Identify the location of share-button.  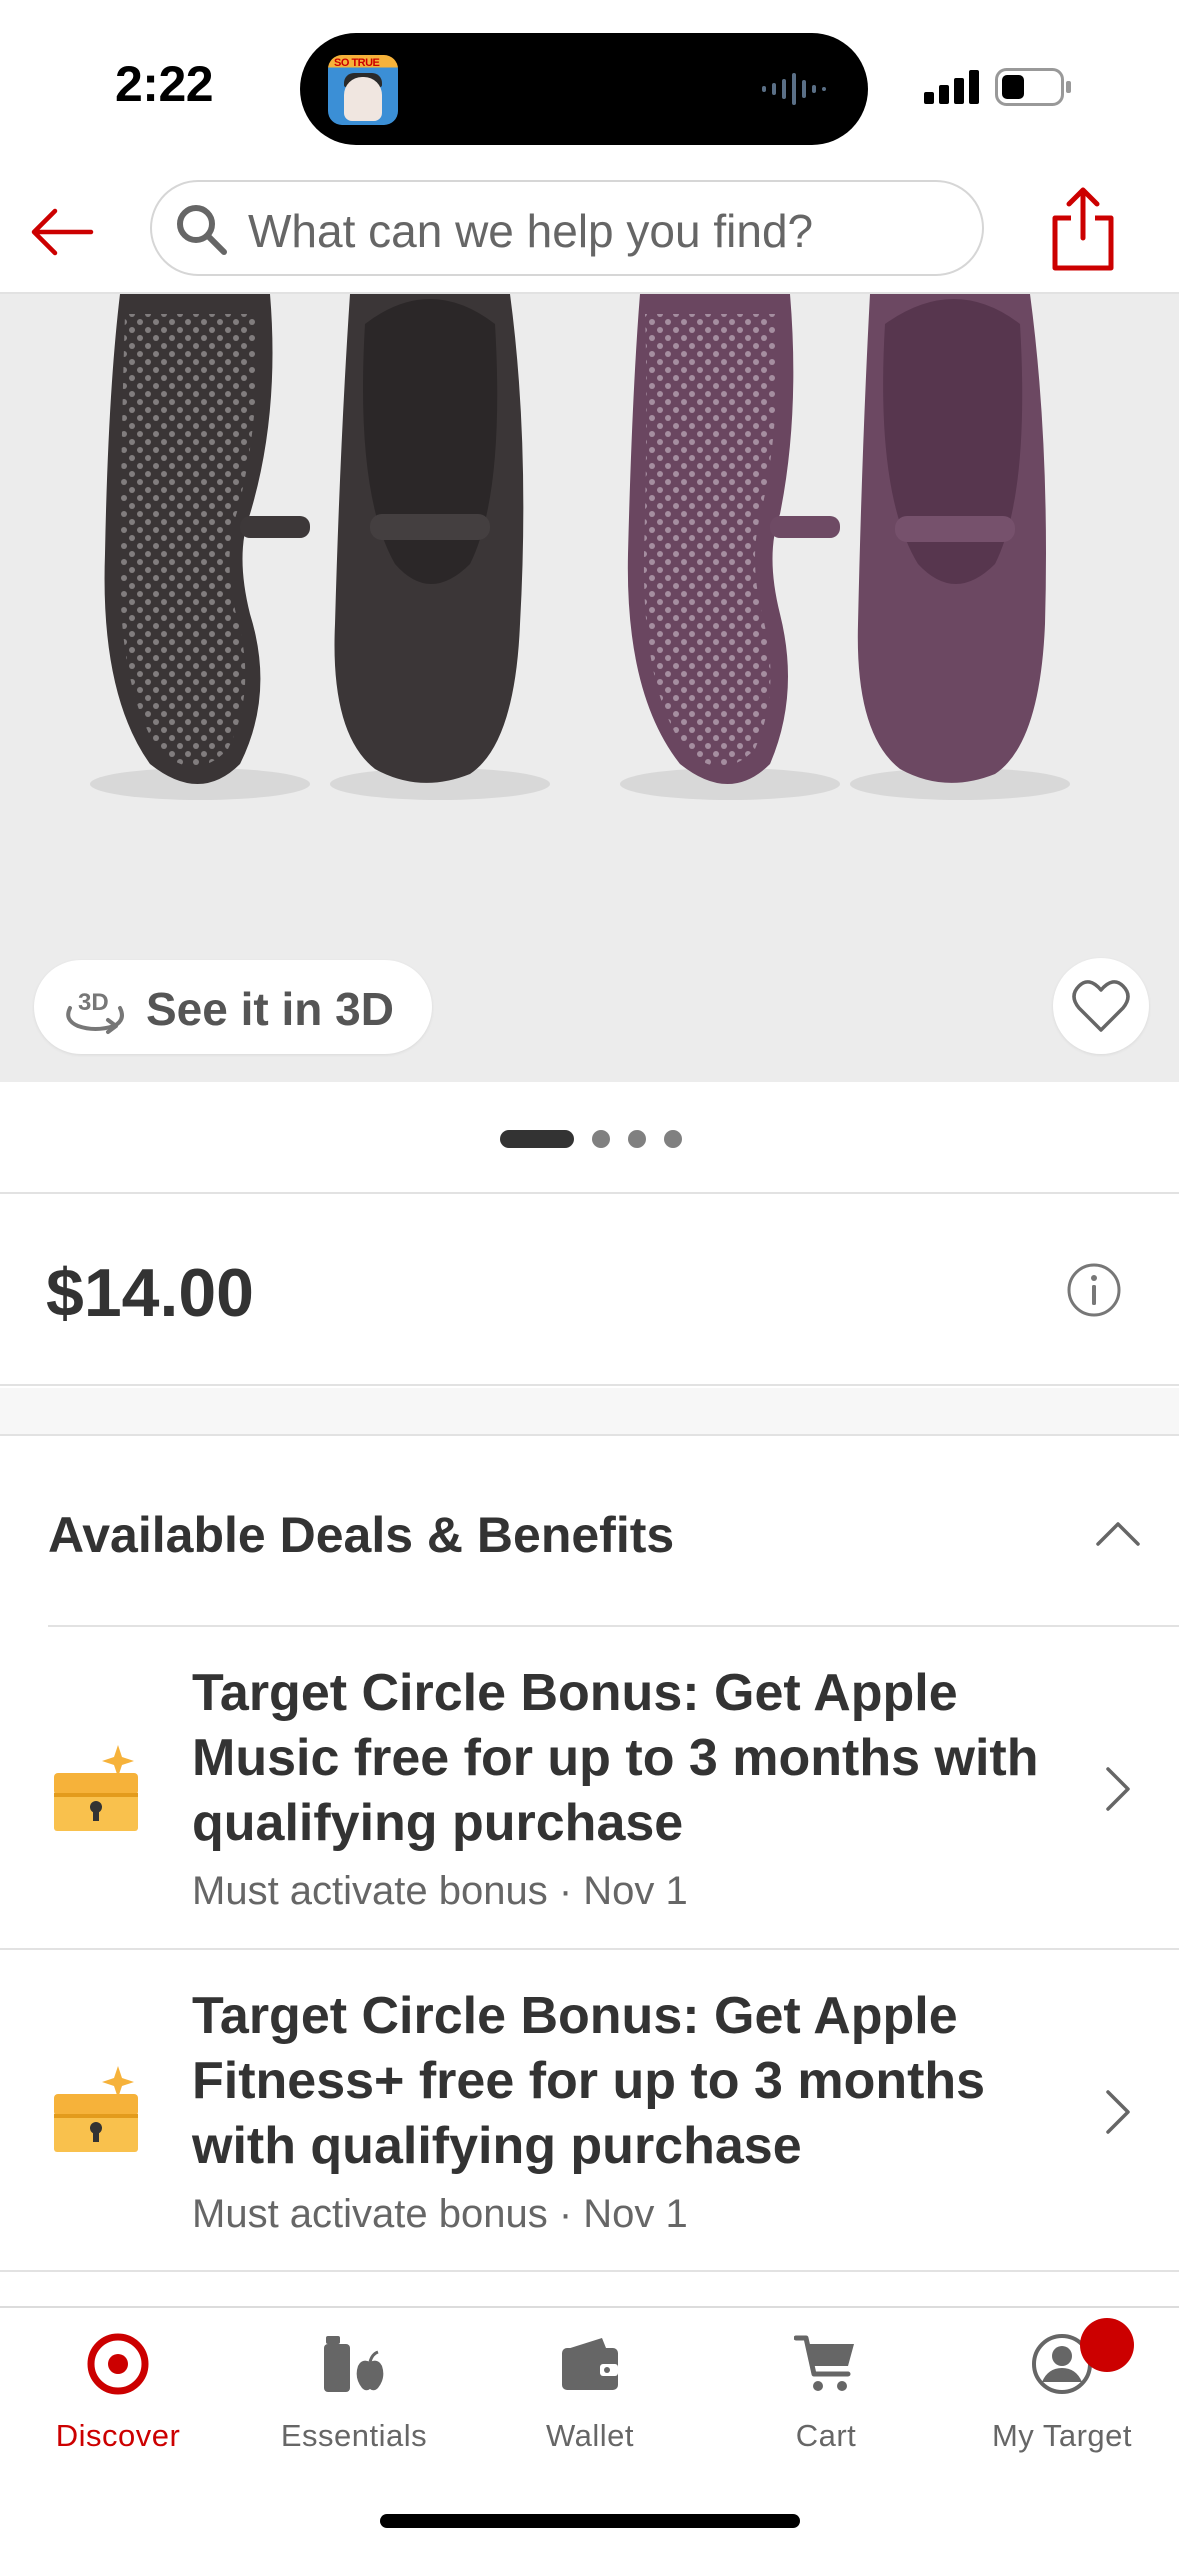
(1083, 229).